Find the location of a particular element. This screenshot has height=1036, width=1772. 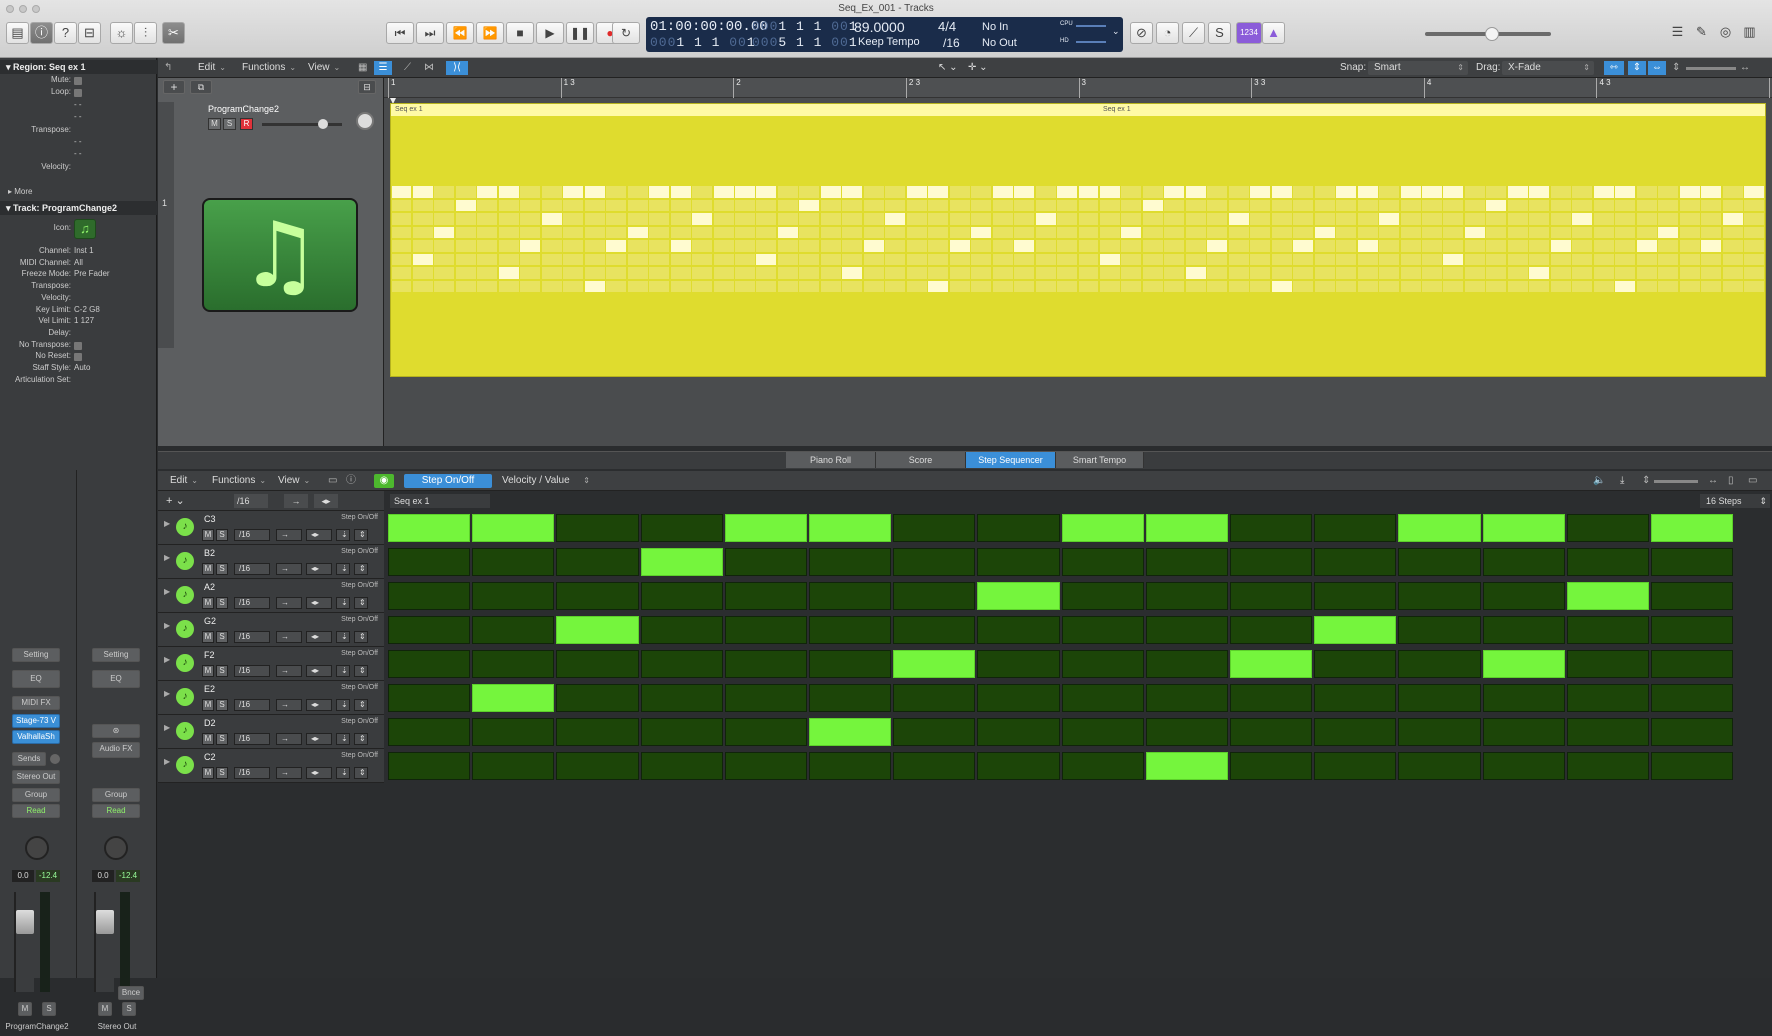

strip-eq-button: EQ is located at coordinates (36, 679).